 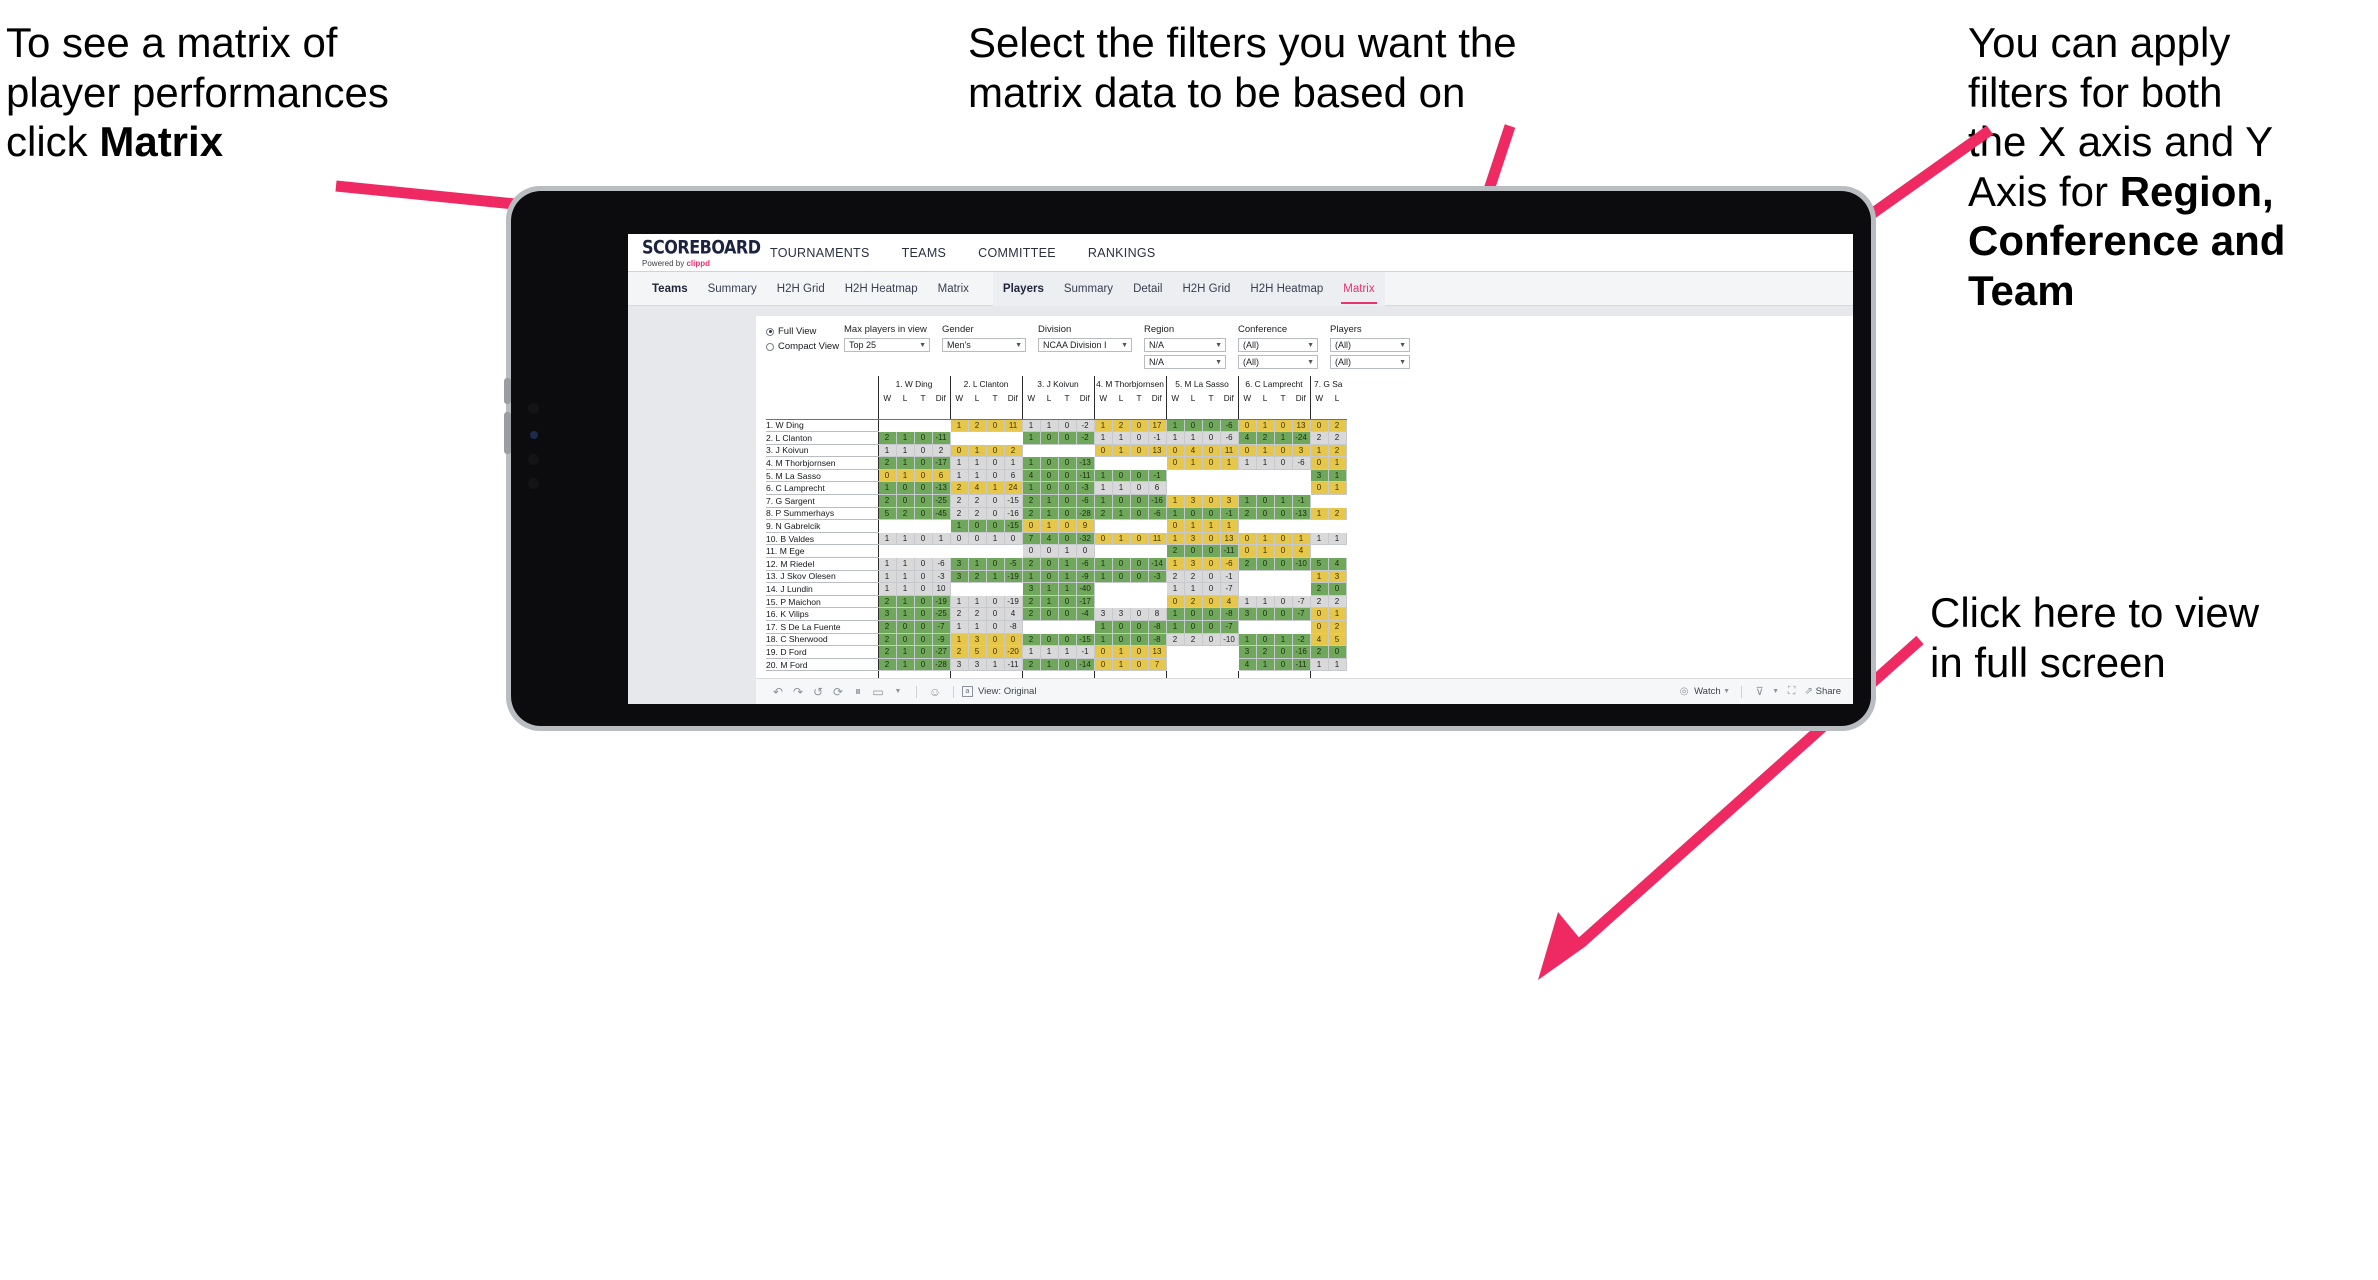 What do you see at coordinates (1229, 576) in the screenshot?
I see `matrix-cell: -1` at bounding box center [1229, 576].